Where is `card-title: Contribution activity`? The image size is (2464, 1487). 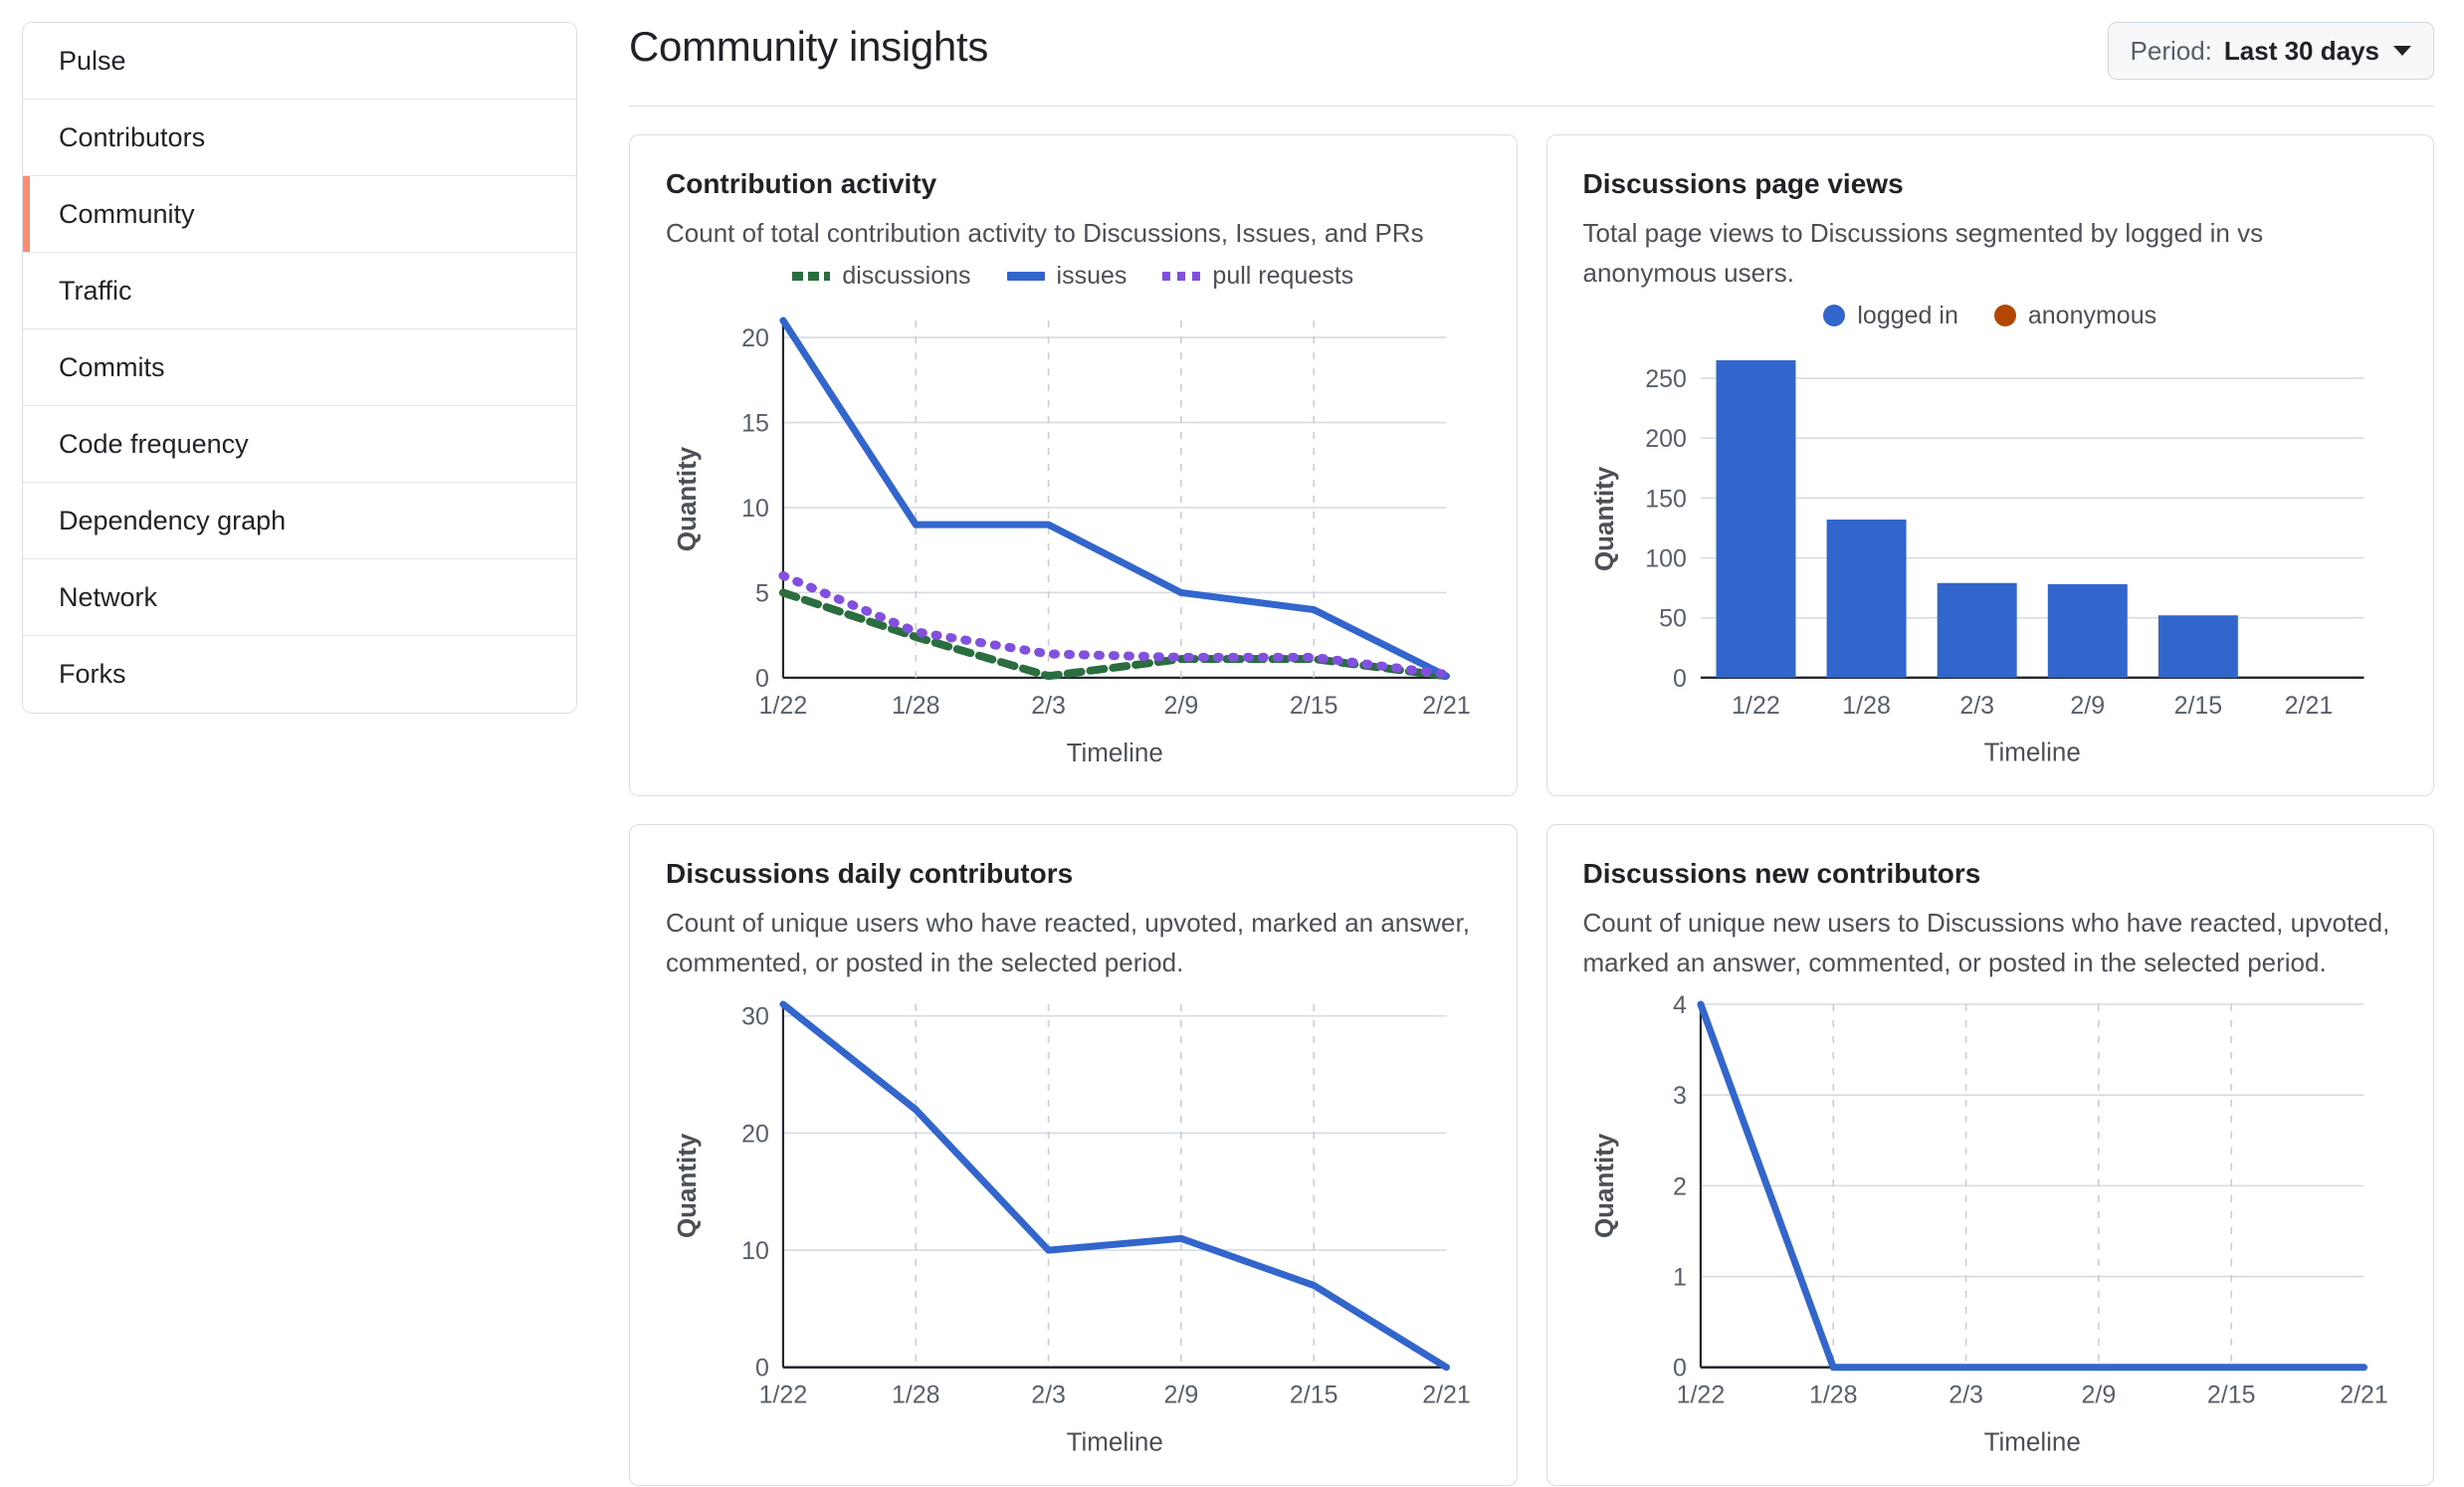
card-title: Contribution activity is located at coordinates (801, 184).